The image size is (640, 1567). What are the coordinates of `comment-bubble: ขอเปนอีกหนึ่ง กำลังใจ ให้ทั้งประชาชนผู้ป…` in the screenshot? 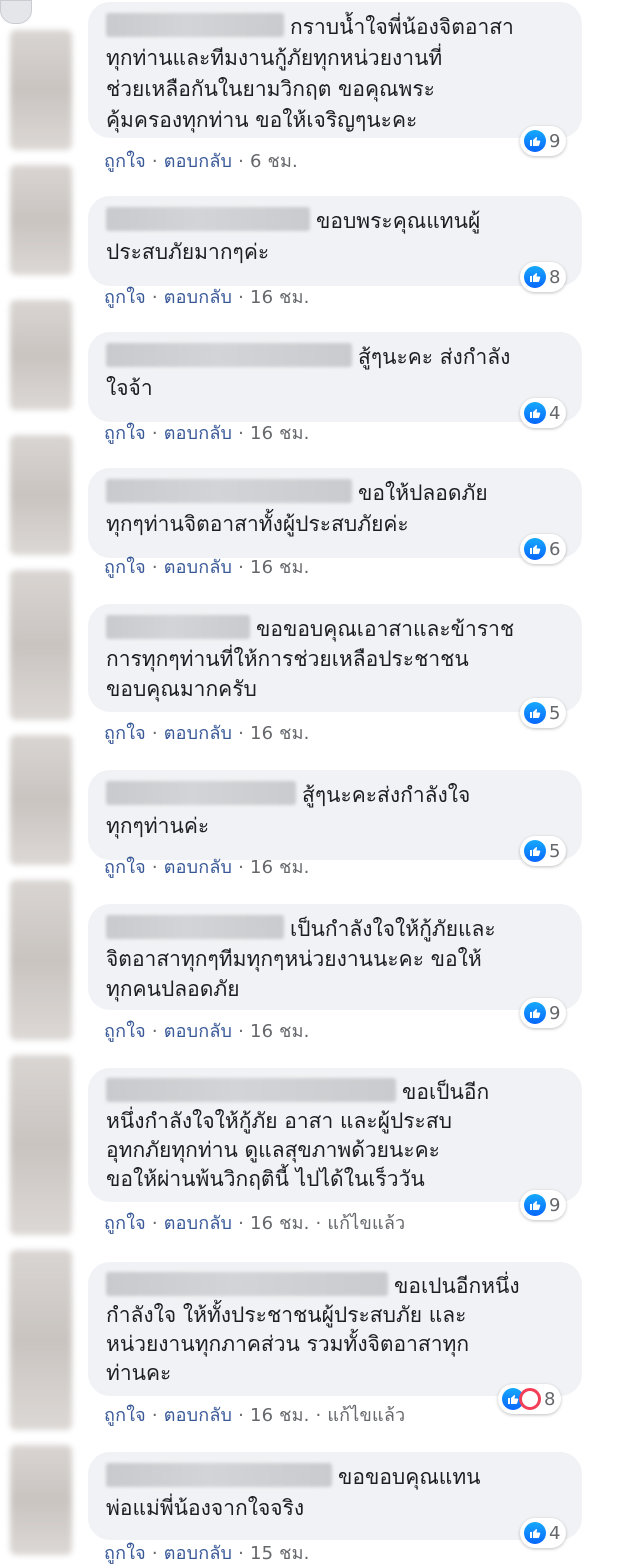 It's located at (335, 1329).